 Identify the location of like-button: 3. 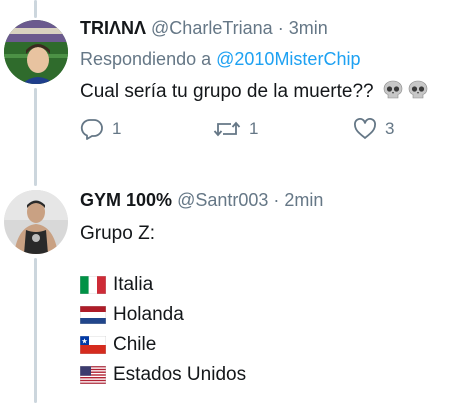
(373, 129).